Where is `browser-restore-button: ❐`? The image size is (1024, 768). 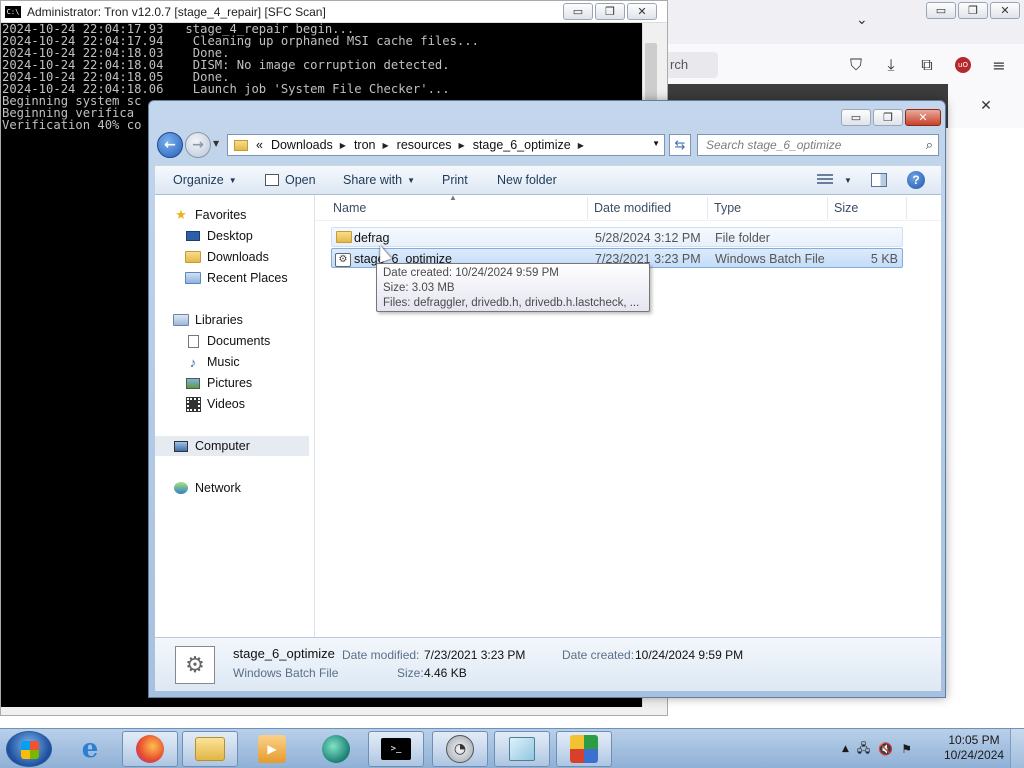 browser-restore-button: ❐ is located at coordinates (973, 10).